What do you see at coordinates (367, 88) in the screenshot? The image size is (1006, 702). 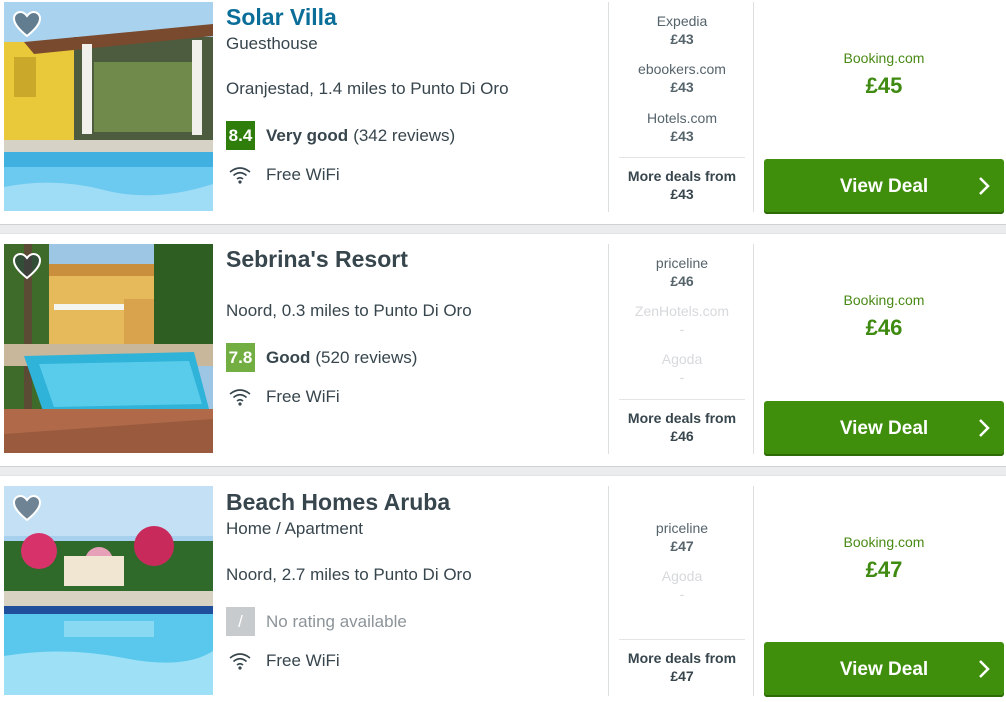 I see `hotel-location: Oranjestad, 1.4 miles to Punto Di Oro` at bounding box center [367, 88].